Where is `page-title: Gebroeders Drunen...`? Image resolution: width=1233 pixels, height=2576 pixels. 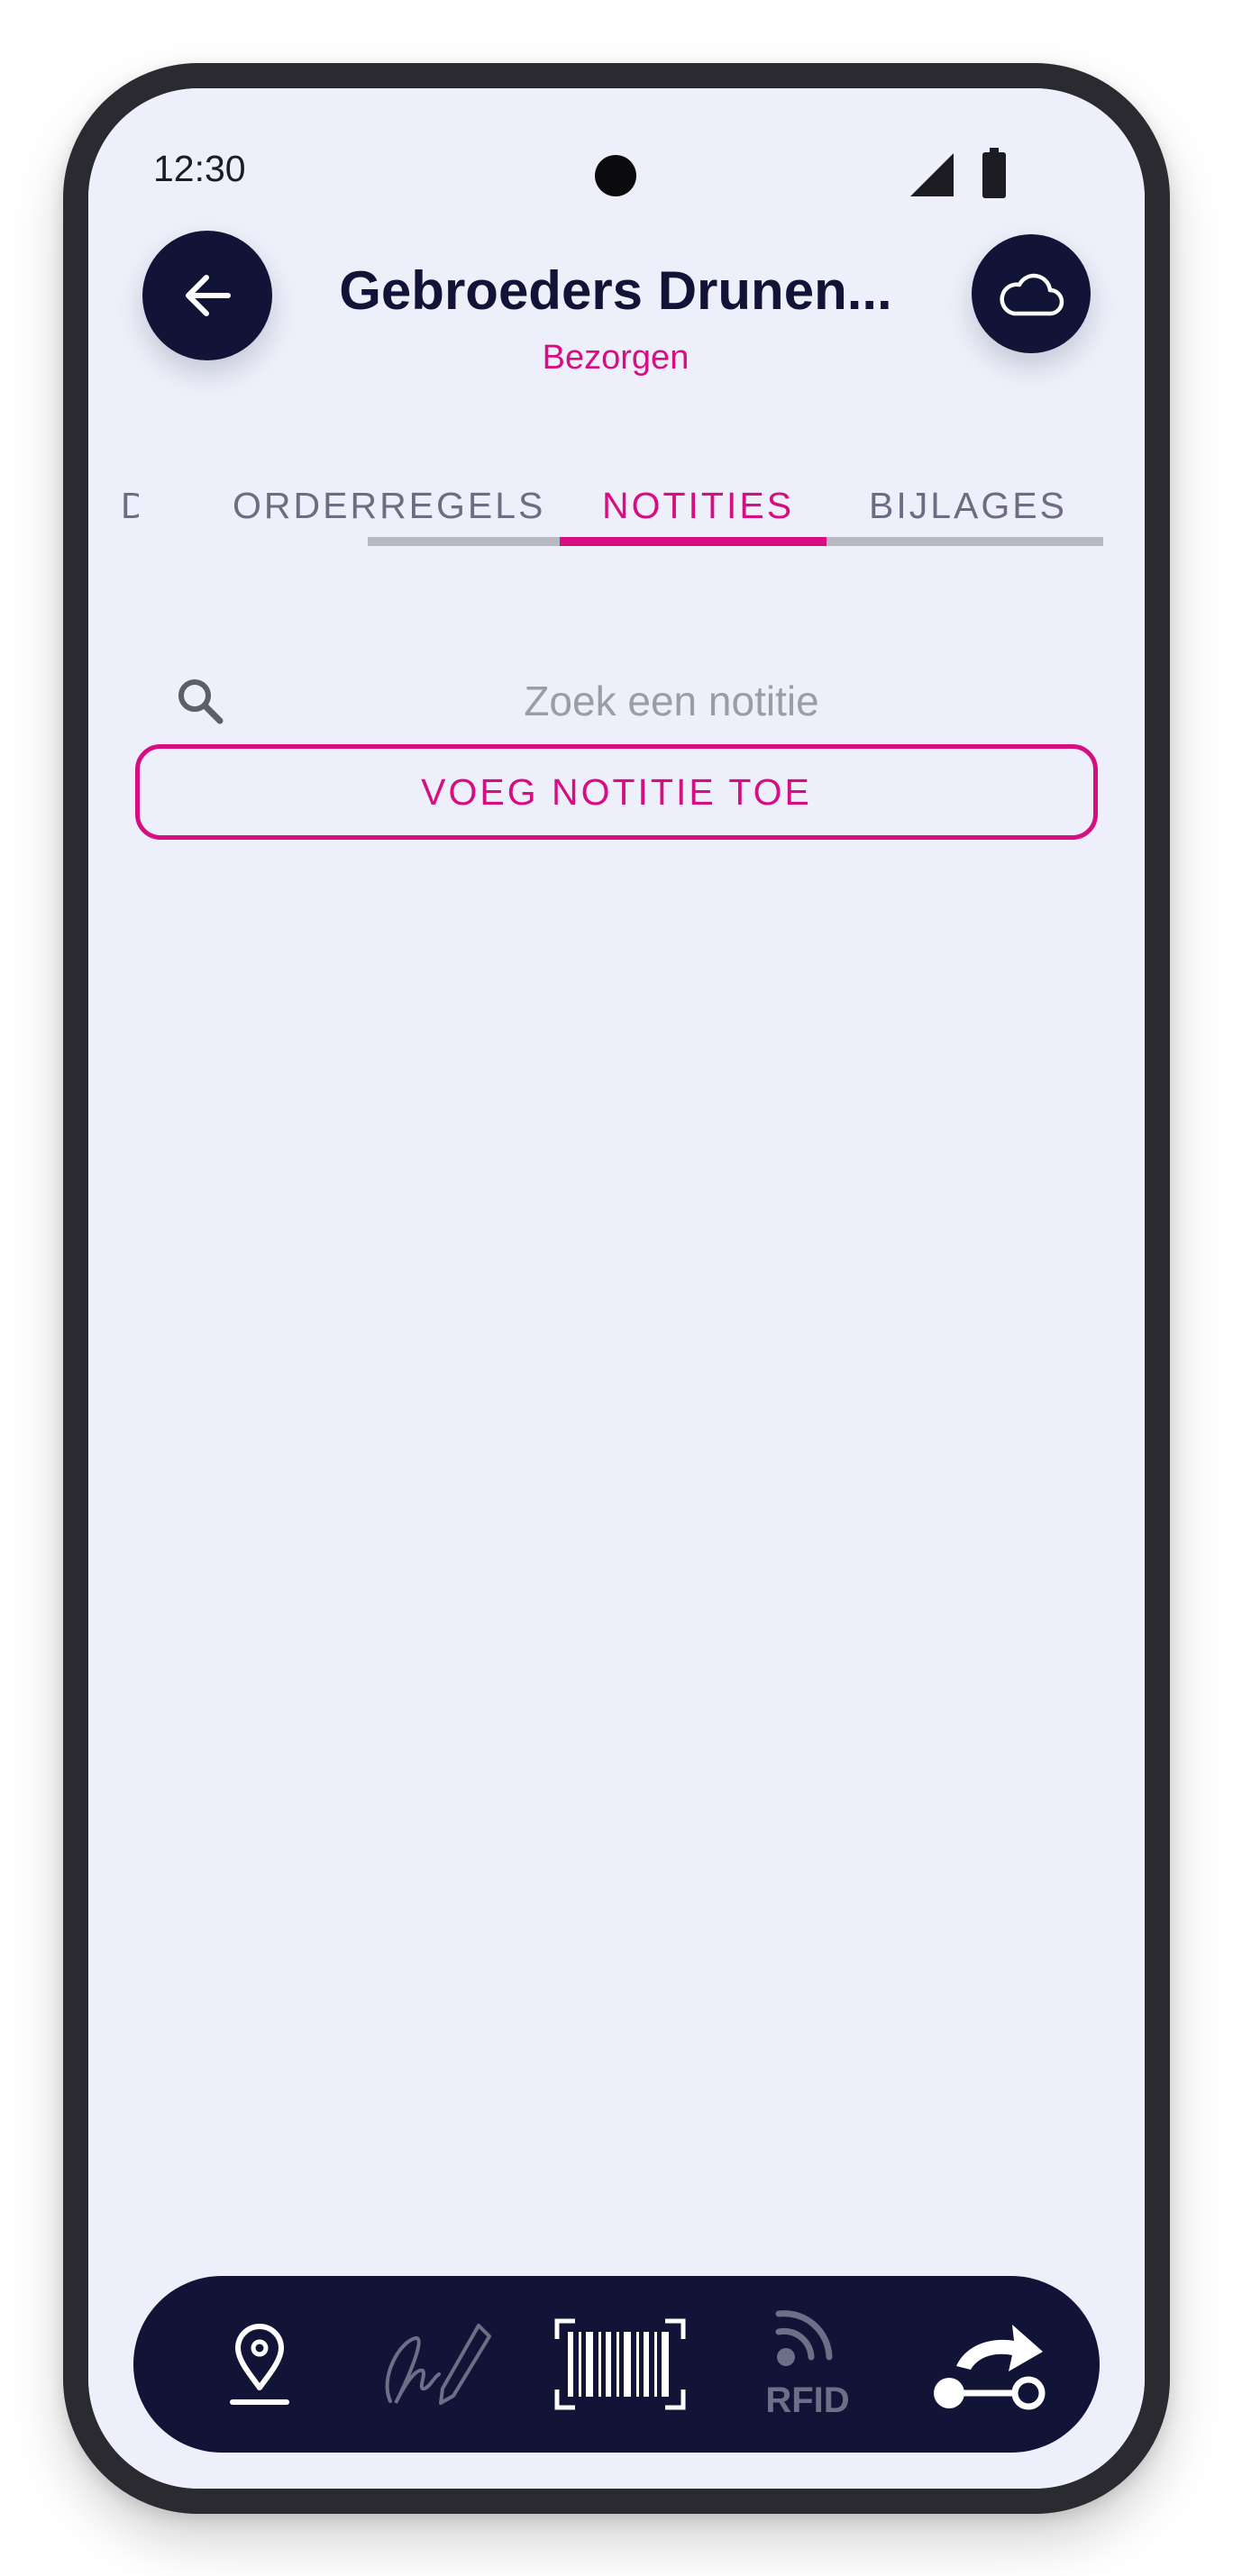
page-title: Gebroeders Drunen... is located at coordinates (615, 290).